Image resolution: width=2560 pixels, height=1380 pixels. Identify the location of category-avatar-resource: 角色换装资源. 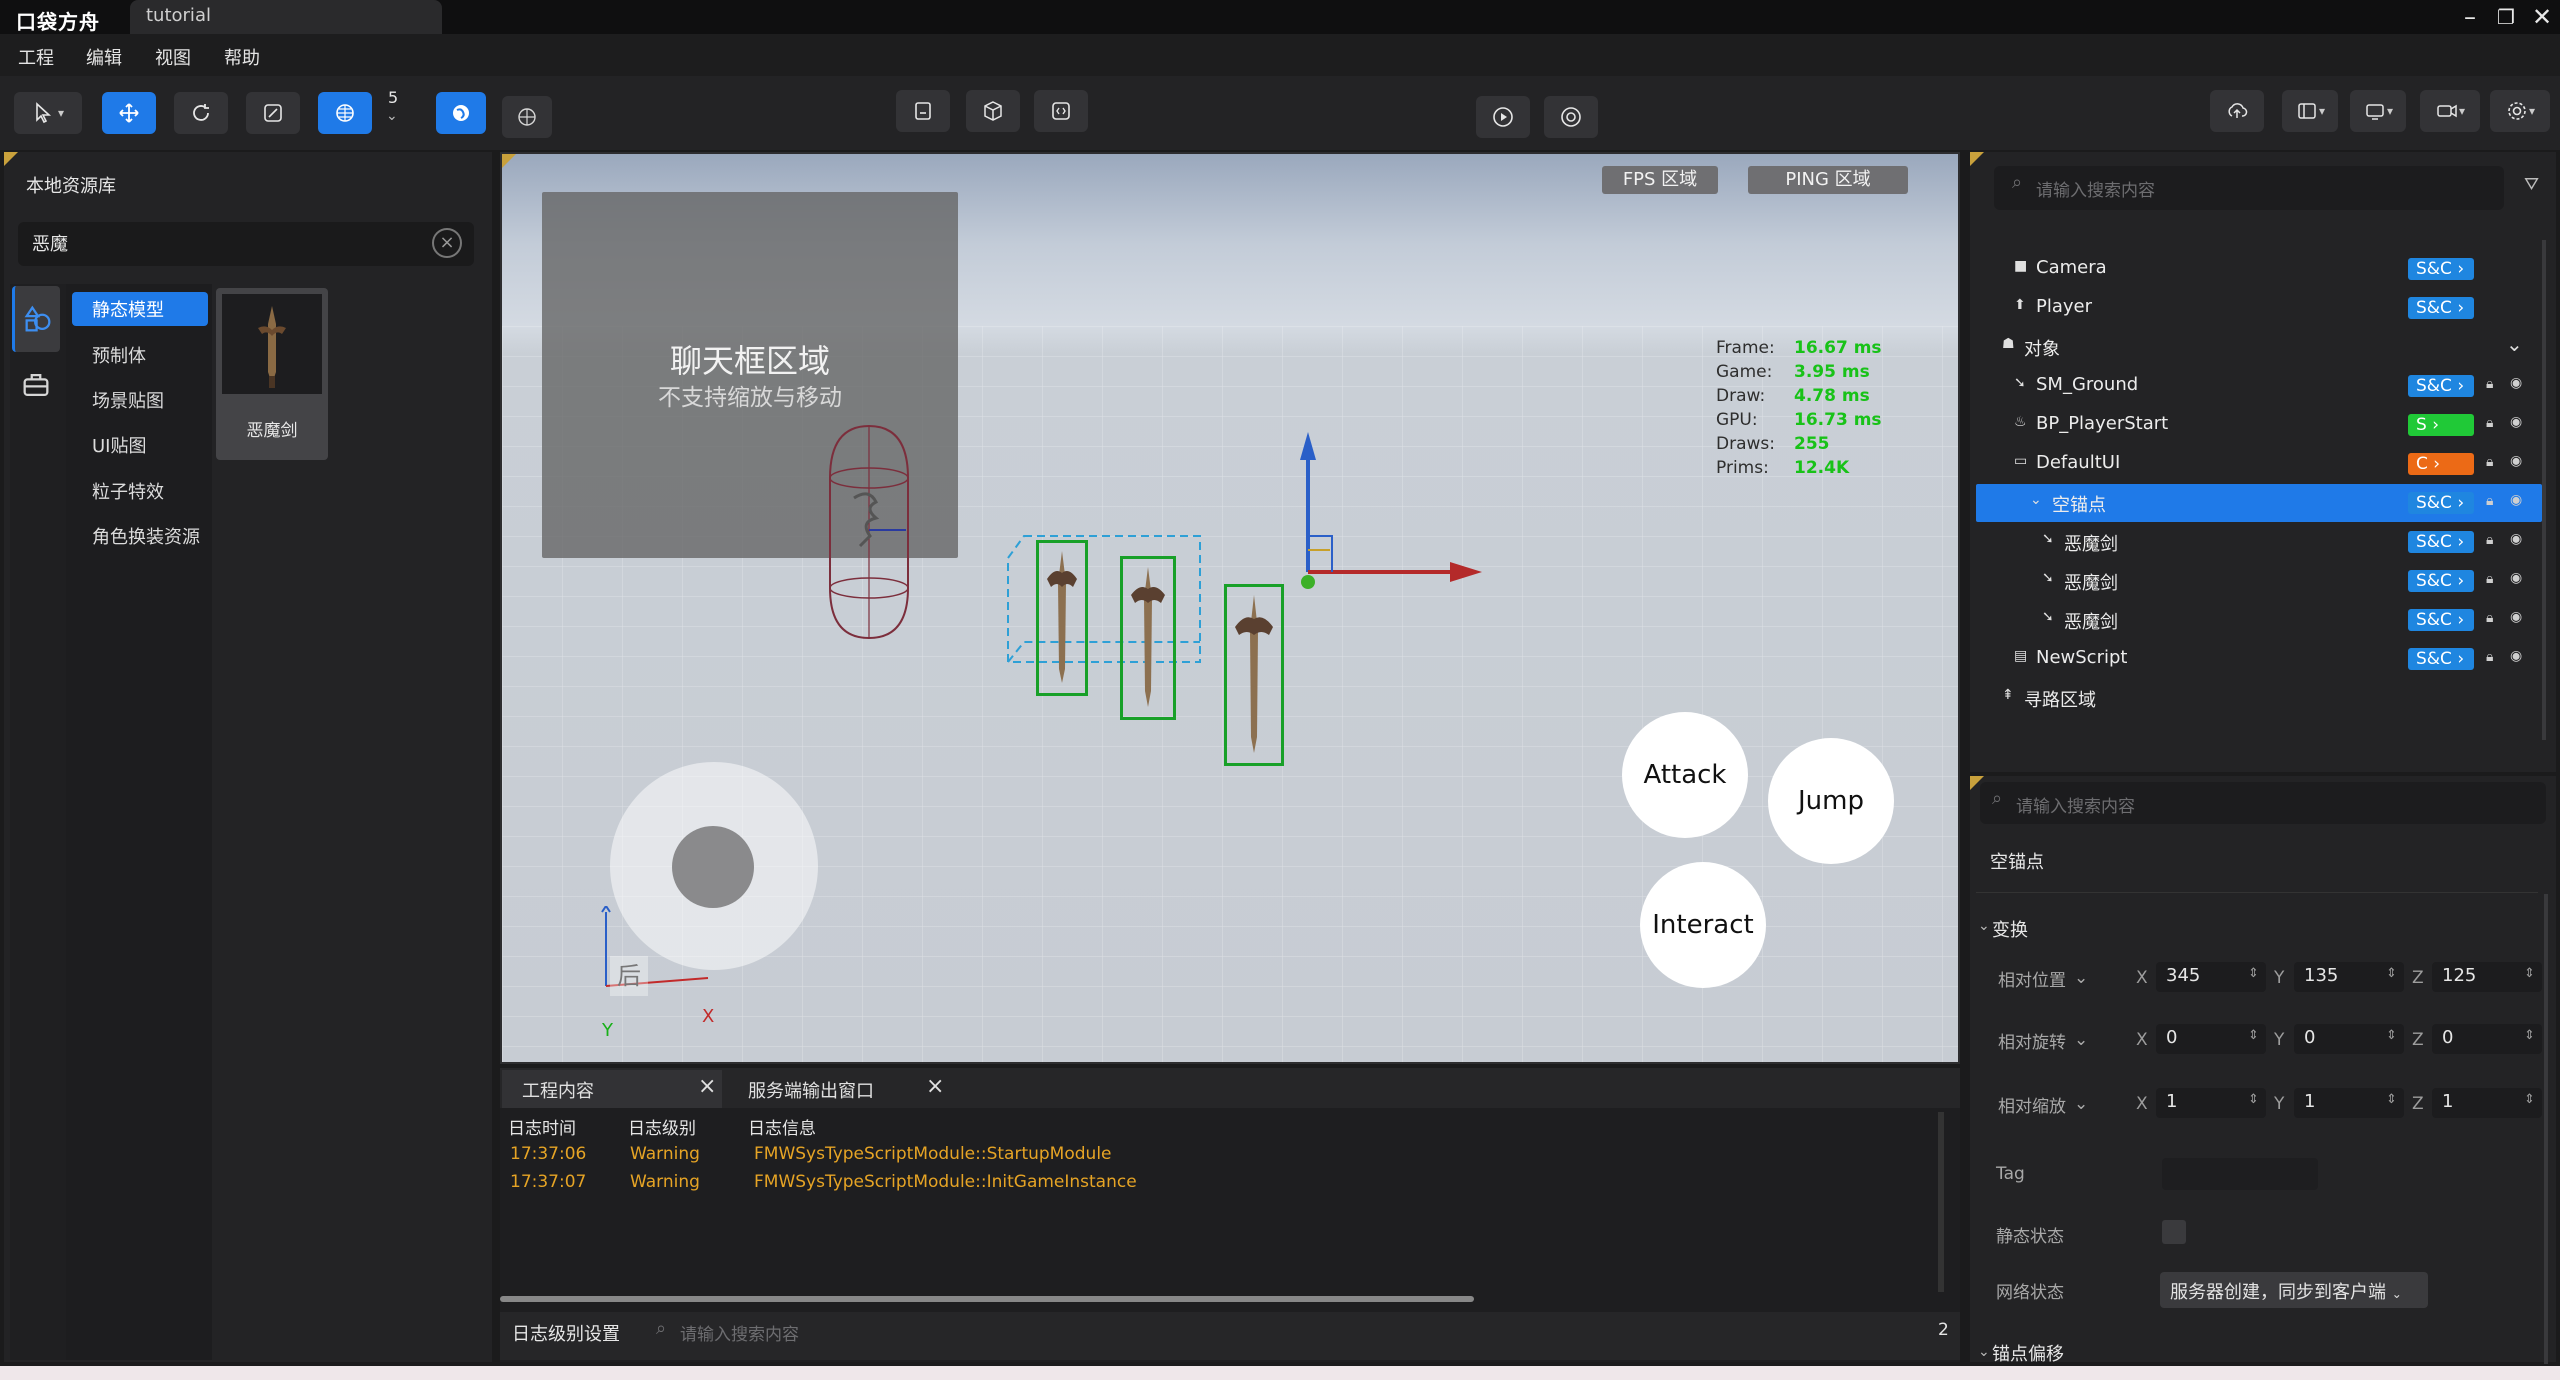
(147, 536).